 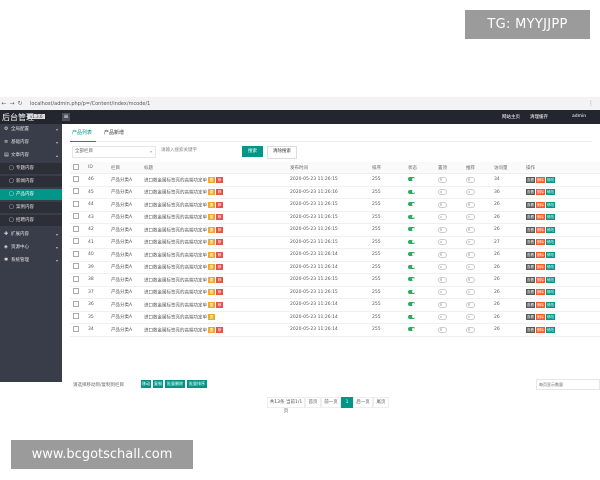 What do you see at coordinates (568, 384) in the screenshot?
I see `page-size-select: 每页显示数量` at bounding box center [568, 384].